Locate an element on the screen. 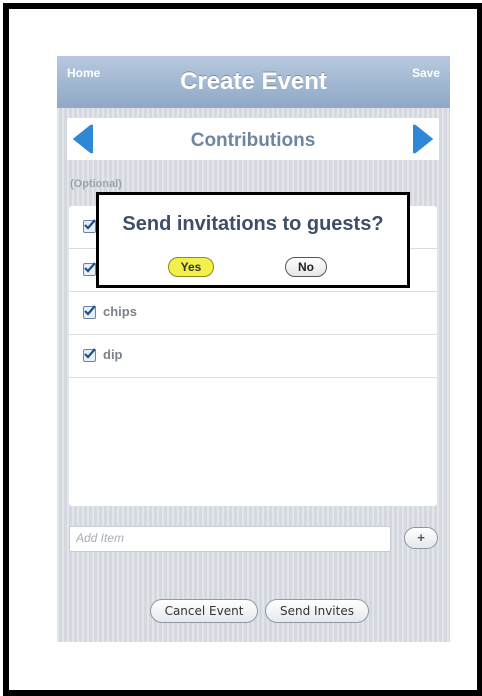 This screenshot has height=696, width=482. list-item: dip is located at coordinates (253, 356).